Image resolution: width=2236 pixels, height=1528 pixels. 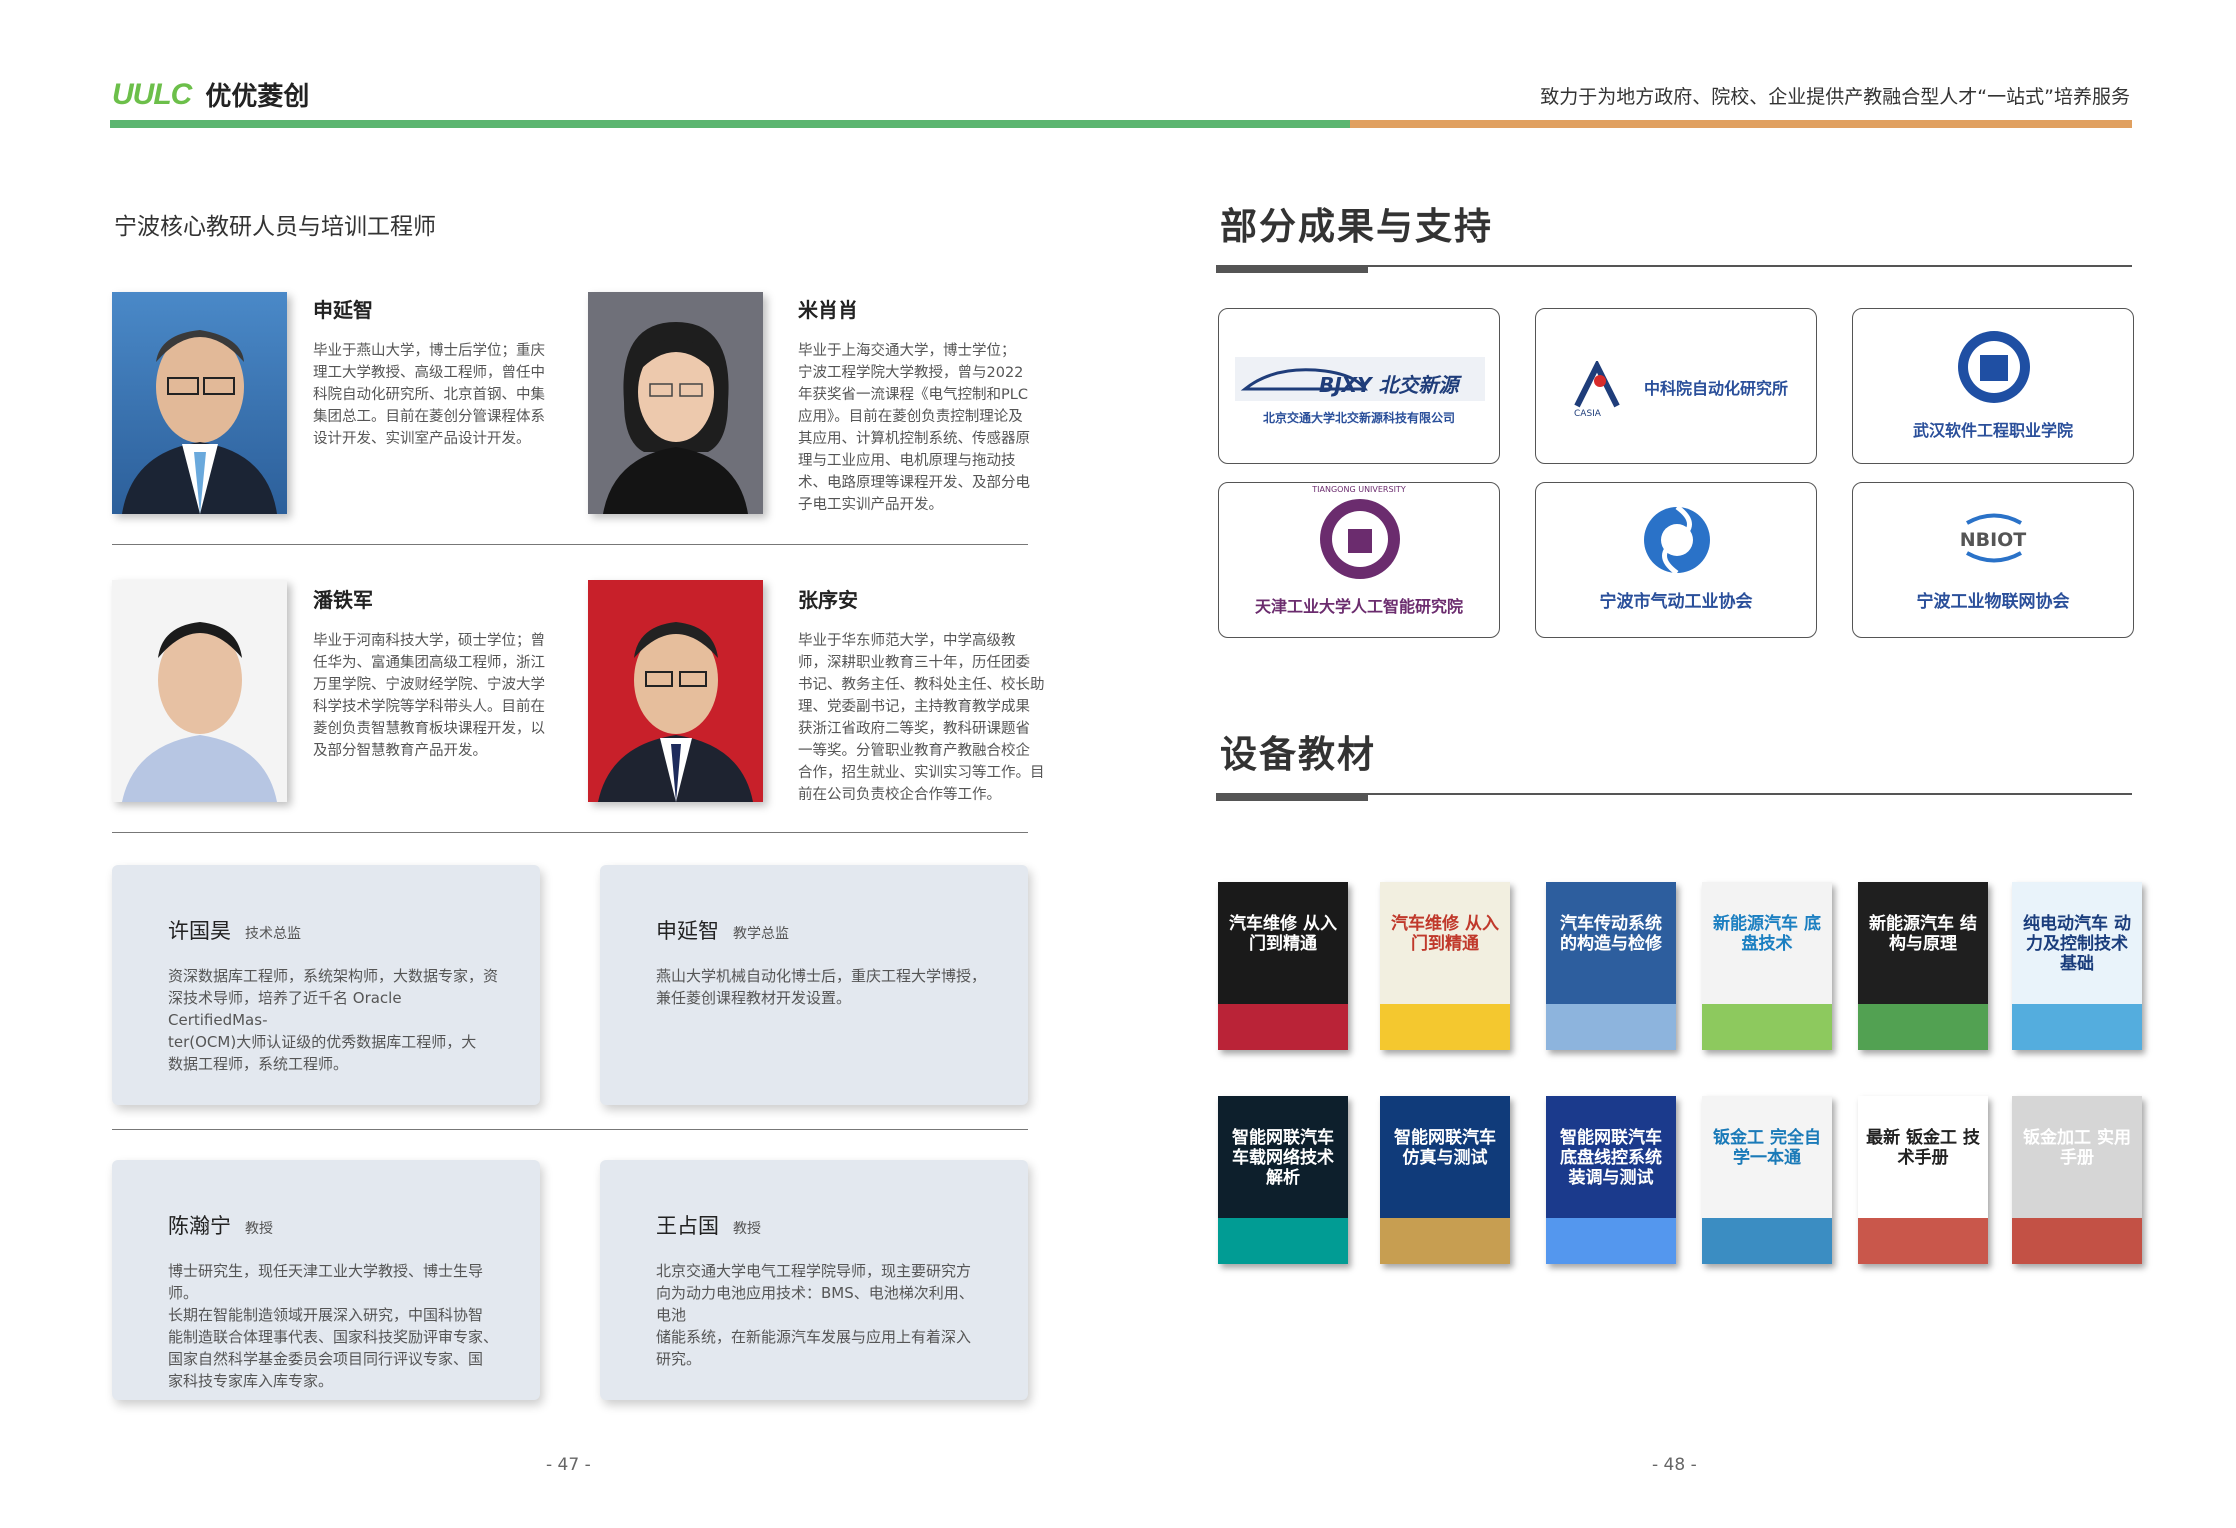 I want to click on partner-logo-card: CASIA 中科院自动化研究所, so click(x=1676, y=386).